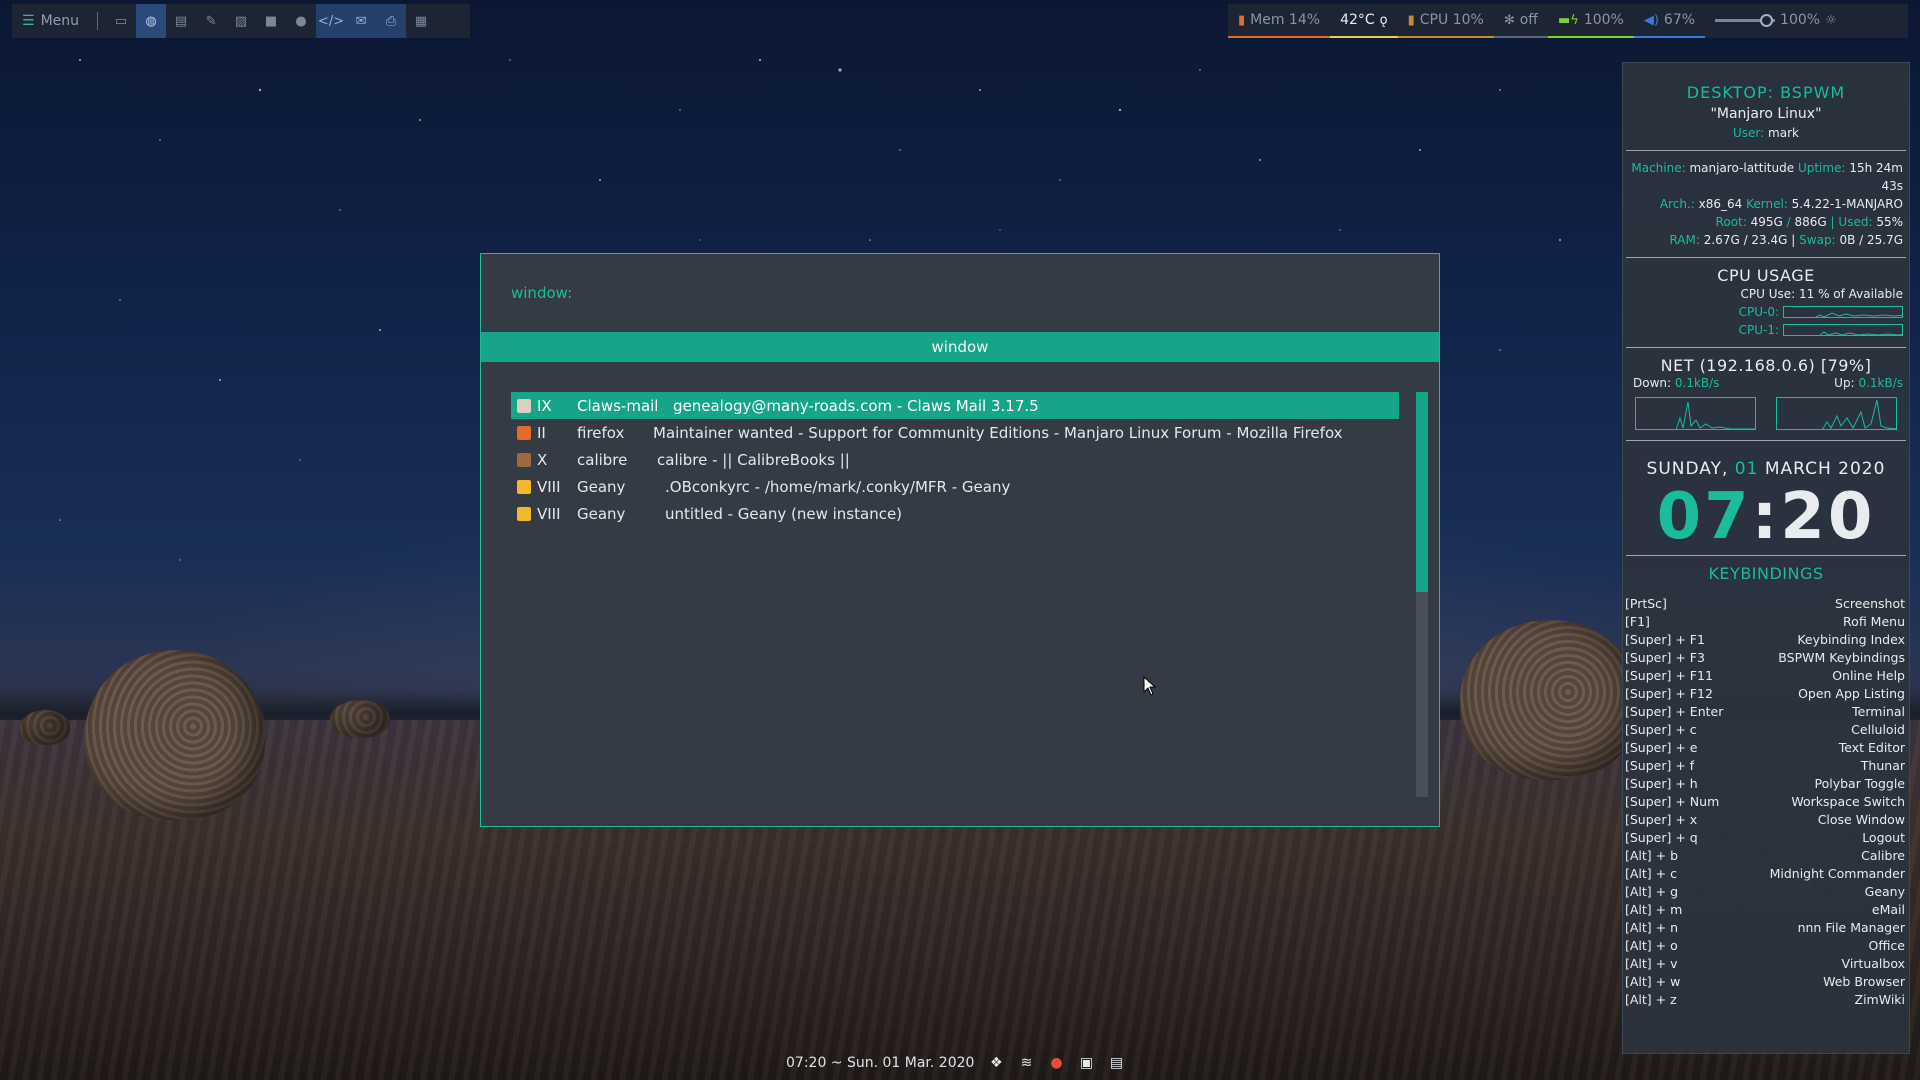  Describe the element at coordinates (1887, 945) in the screenshot. I see `key-action: Office` at that location.